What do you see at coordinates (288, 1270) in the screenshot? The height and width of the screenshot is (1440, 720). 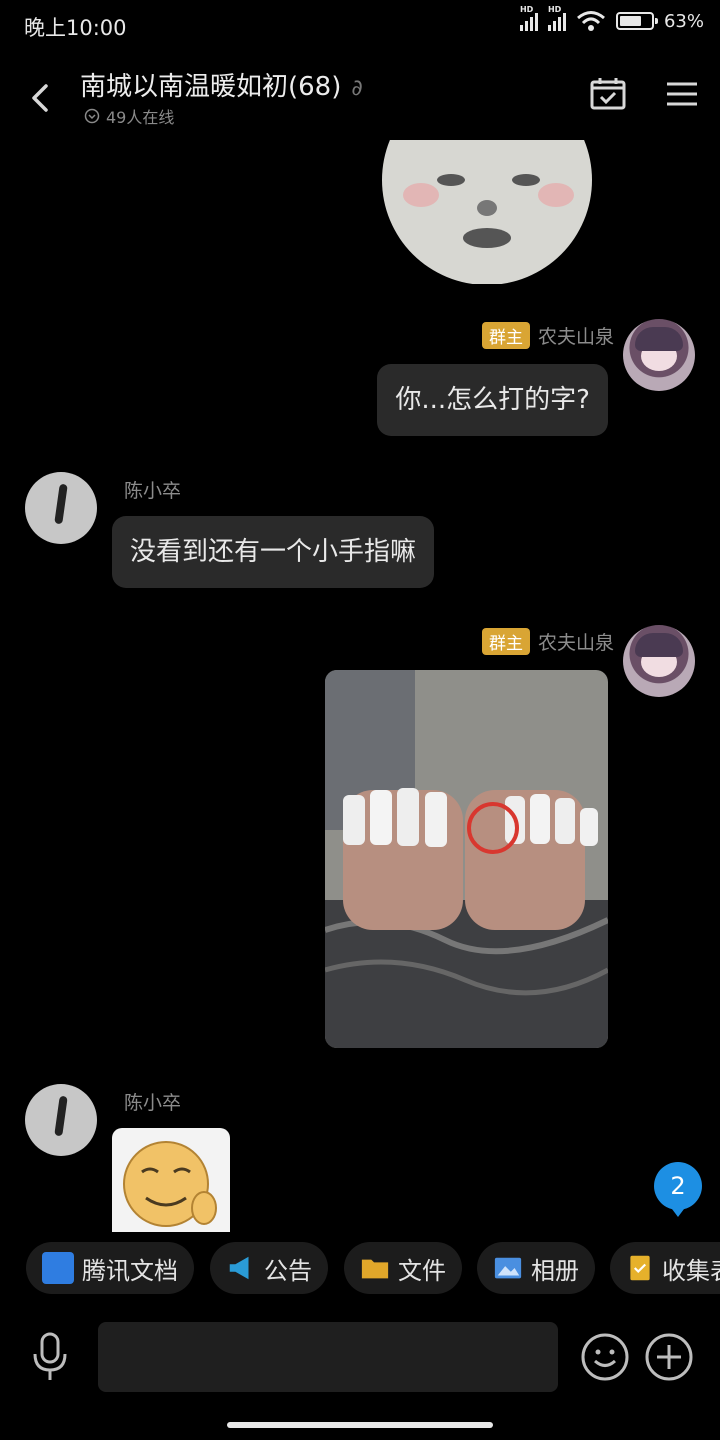 I see `tool-label: 公告` at bounding box center [288, 1270].